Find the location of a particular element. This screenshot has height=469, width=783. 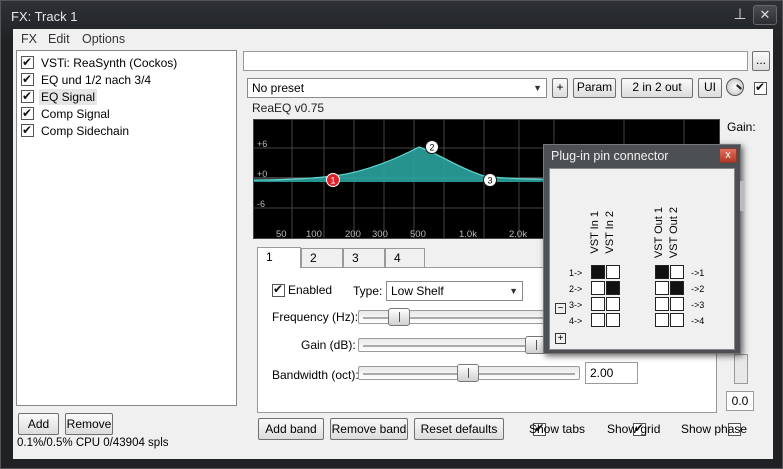

fx-item: Comp Signal is located at coordinates (126, 113).